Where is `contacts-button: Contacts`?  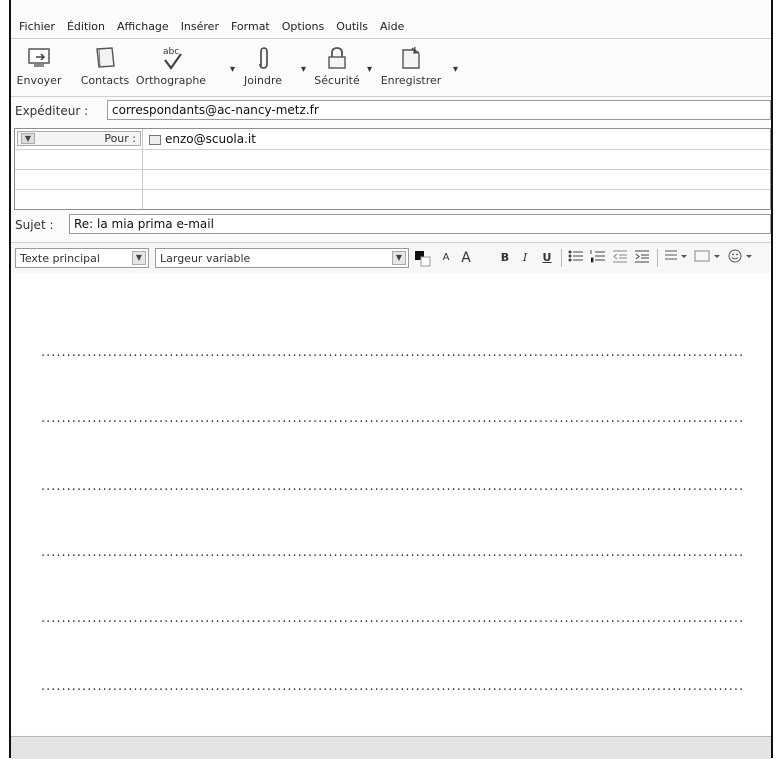 contacts-button: Contacts is located at coordinates (105, 68).